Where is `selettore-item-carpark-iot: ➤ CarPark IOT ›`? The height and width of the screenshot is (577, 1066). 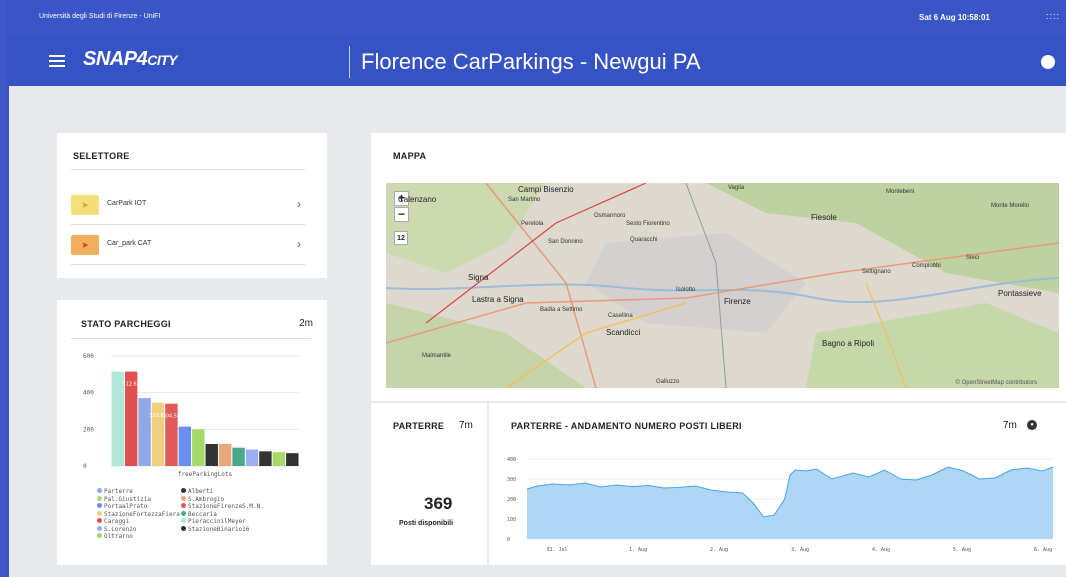
selettore-item-carpark-iot: ➤ CarPark IOT › is located at coordinates (188, 205).